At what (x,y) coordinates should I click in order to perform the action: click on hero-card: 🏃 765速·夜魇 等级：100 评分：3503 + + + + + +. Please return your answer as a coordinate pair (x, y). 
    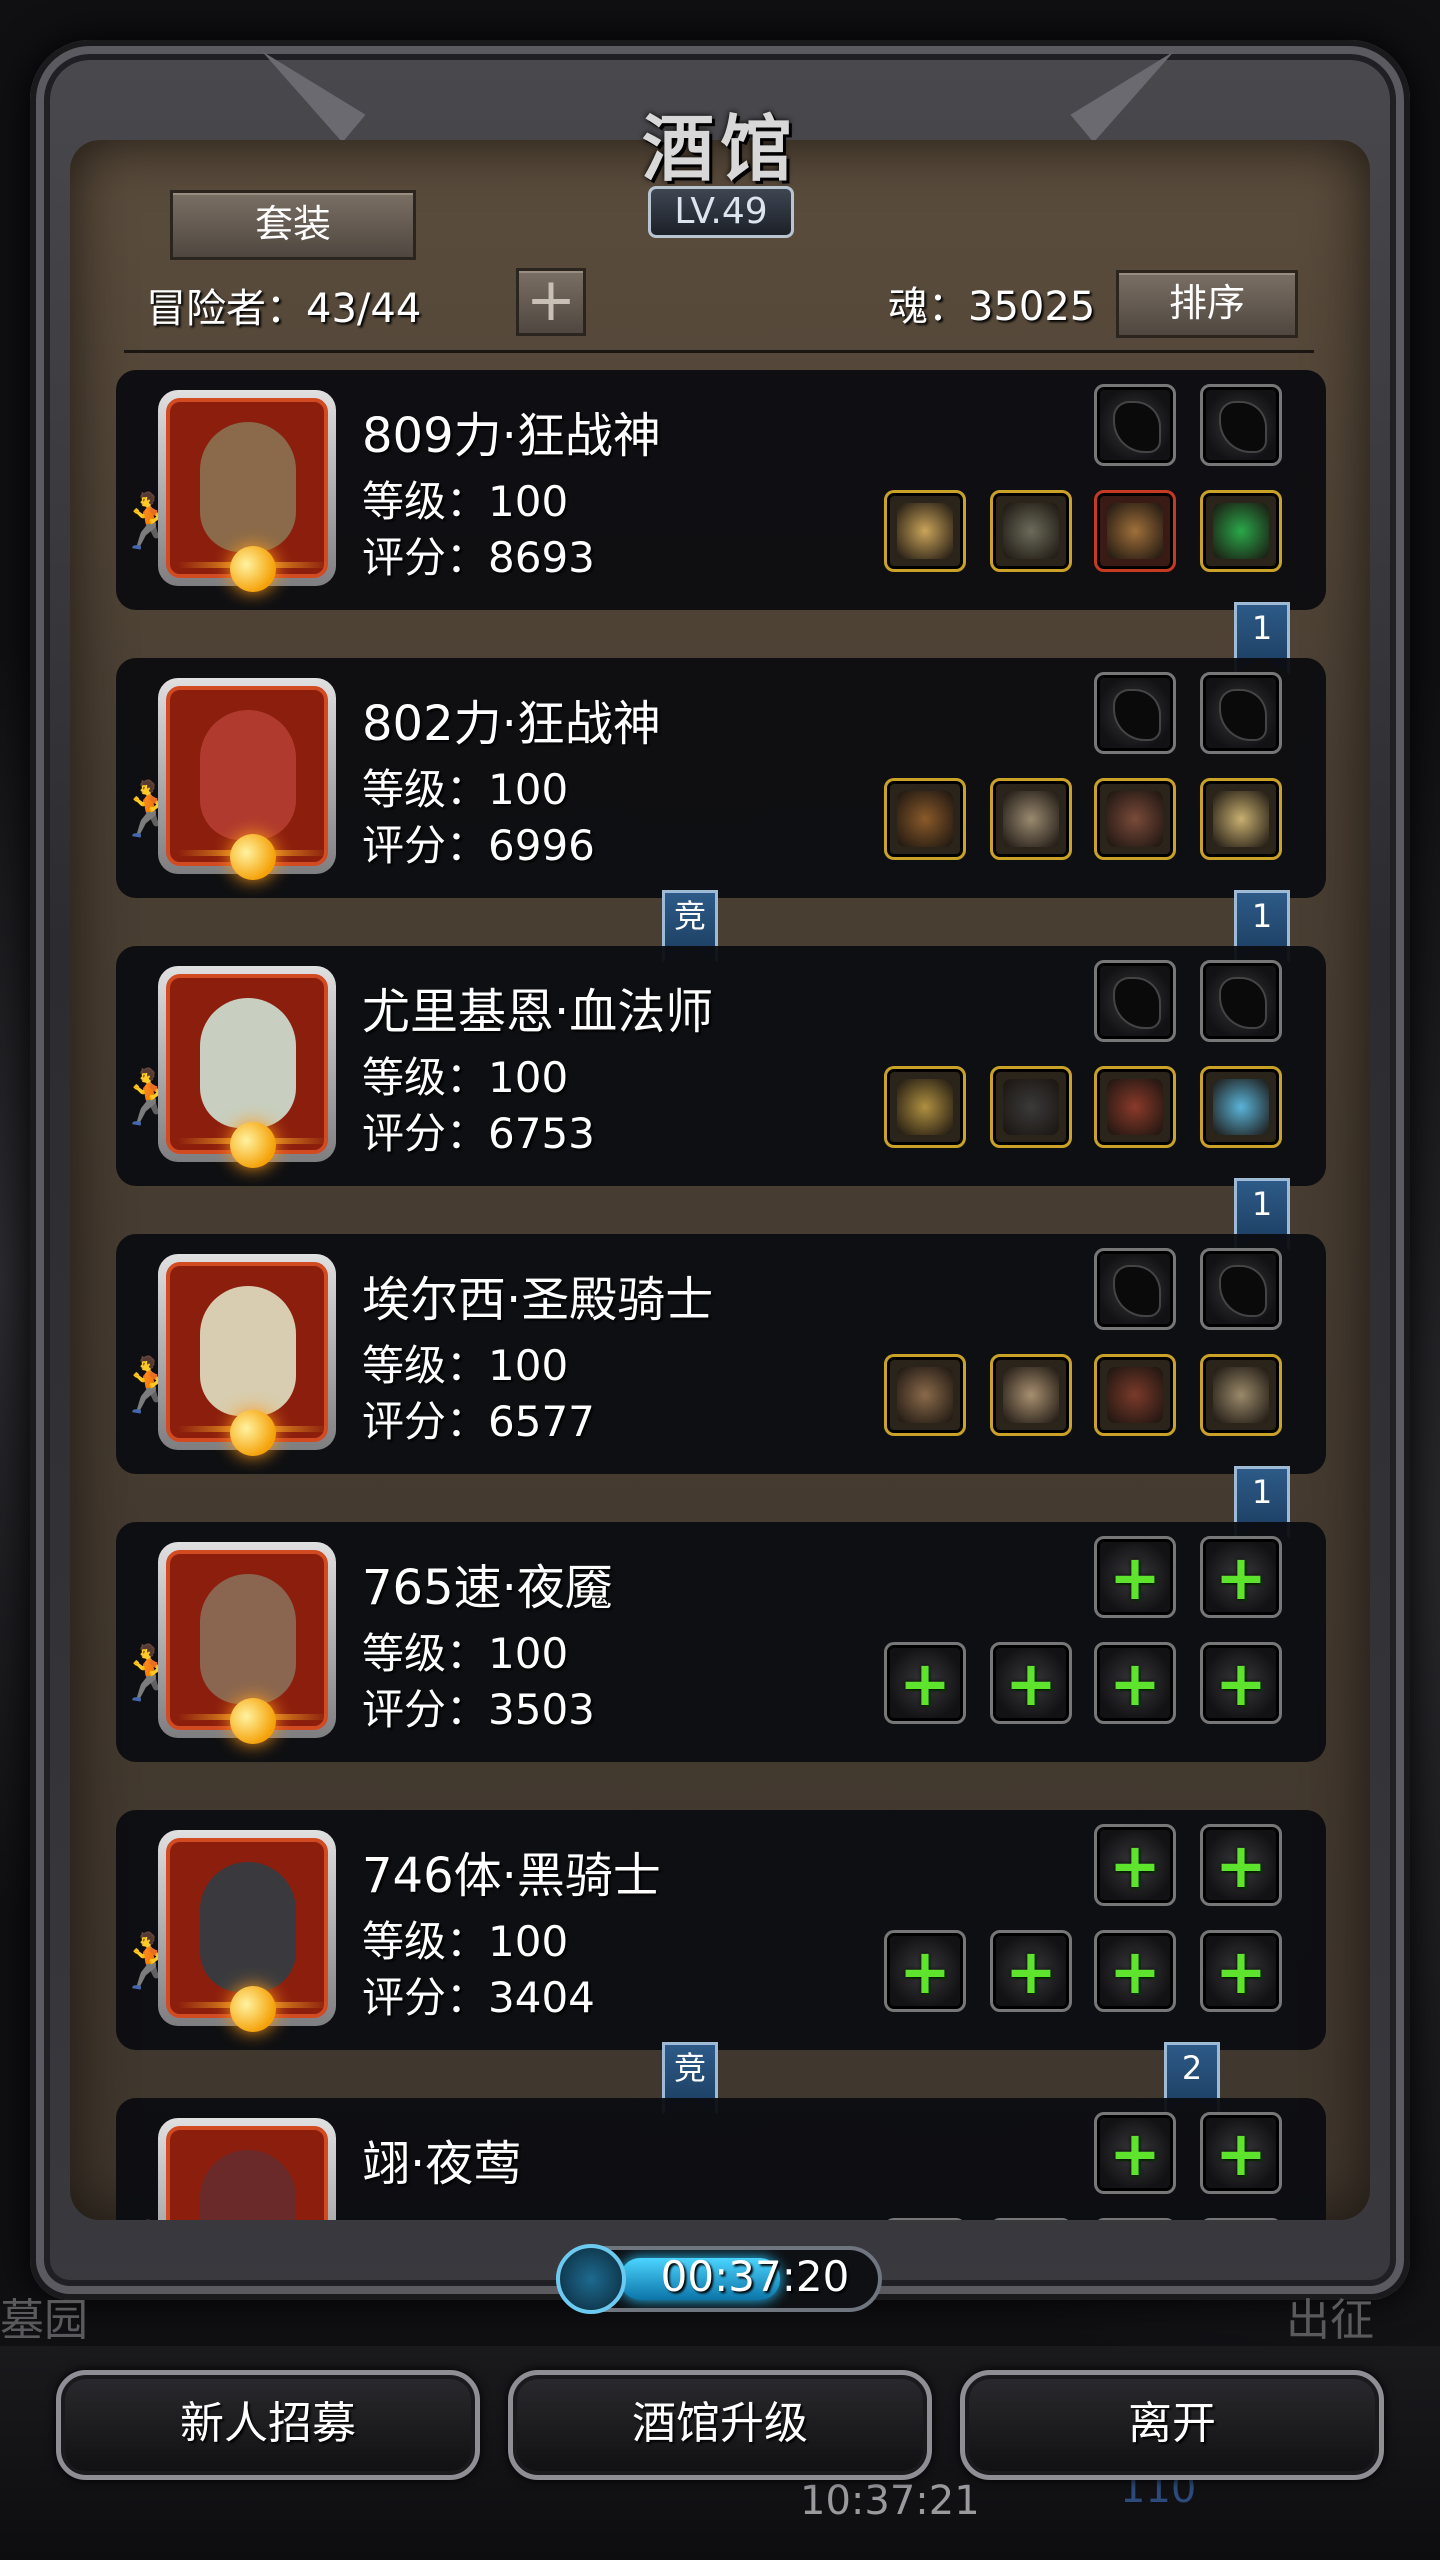
    Looking at the image, I should click on (721, 1642).